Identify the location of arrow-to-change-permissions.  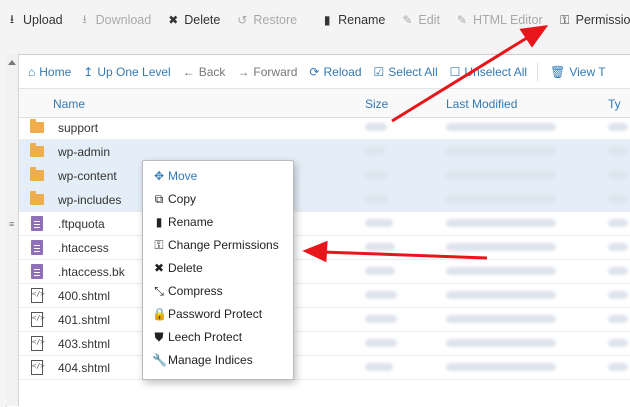
(395, 251).